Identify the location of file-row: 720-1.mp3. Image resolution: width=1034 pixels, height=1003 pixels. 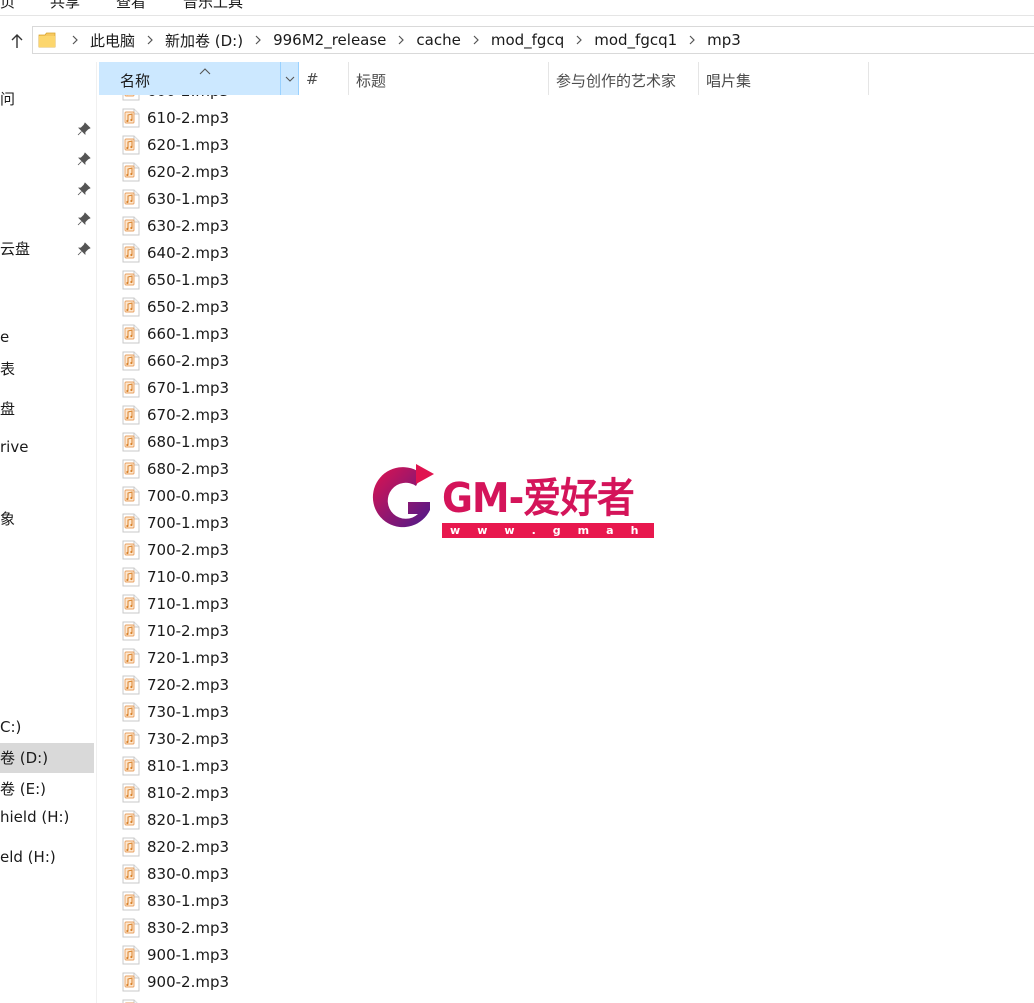
(199, 658).